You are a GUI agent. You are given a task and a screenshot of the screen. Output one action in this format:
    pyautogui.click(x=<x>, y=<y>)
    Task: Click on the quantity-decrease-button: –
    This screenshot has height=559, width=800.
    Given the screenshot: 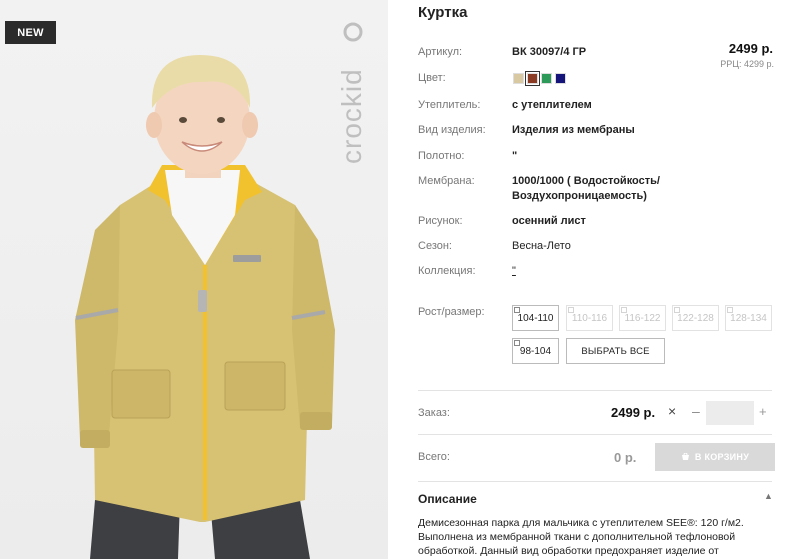 What is the action you would take?
    pyautogui.click(x=696, y=411)
    